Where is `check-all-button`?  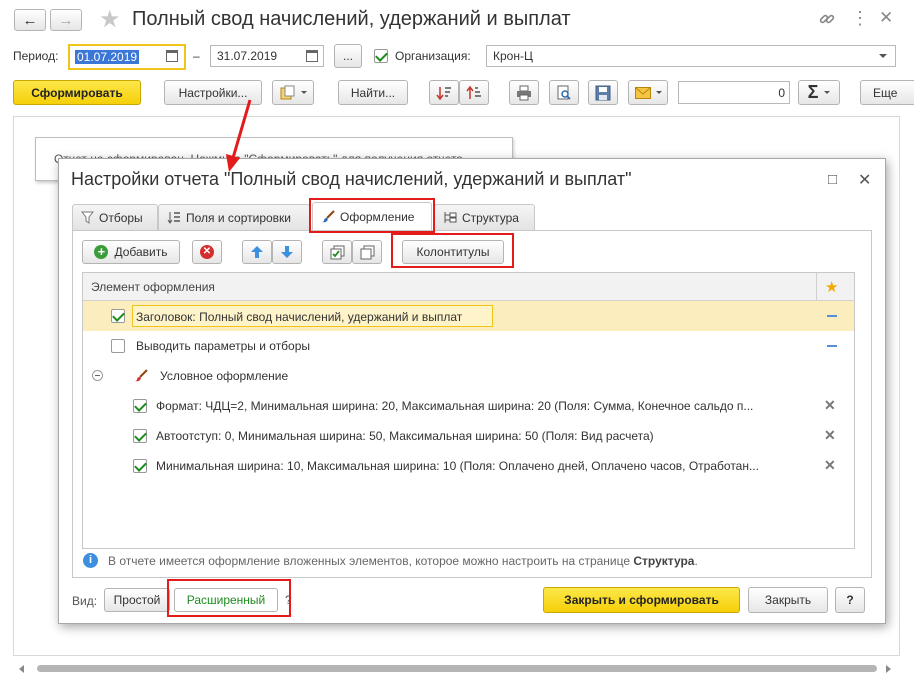
check-all-button is located at coordinates (337, 252).